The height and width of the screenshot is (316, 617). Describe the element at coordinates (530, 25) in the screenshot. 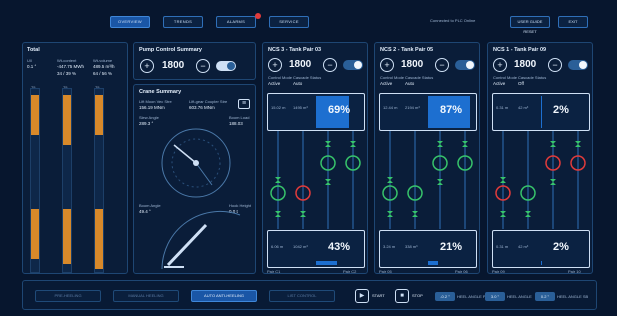

I see `user-guide-button: USER GUIDE RESET` at that location.